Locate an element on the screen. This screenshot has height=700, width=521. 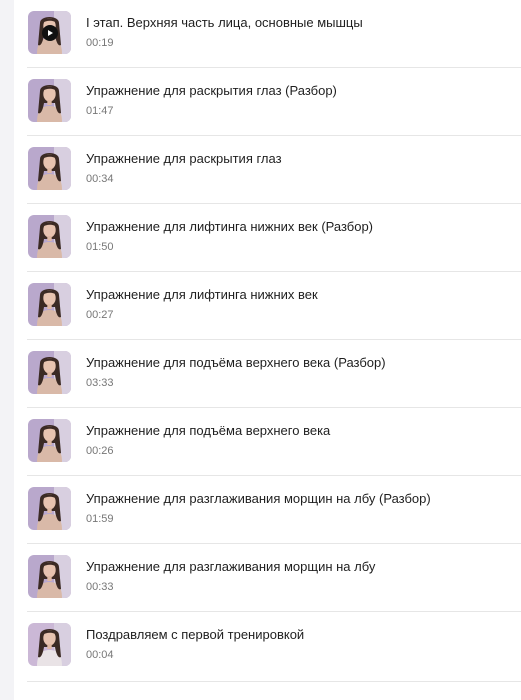
lesson-item: Упражнение для лифтинга нижних век 00:27 is located at coordinates (274, 306).